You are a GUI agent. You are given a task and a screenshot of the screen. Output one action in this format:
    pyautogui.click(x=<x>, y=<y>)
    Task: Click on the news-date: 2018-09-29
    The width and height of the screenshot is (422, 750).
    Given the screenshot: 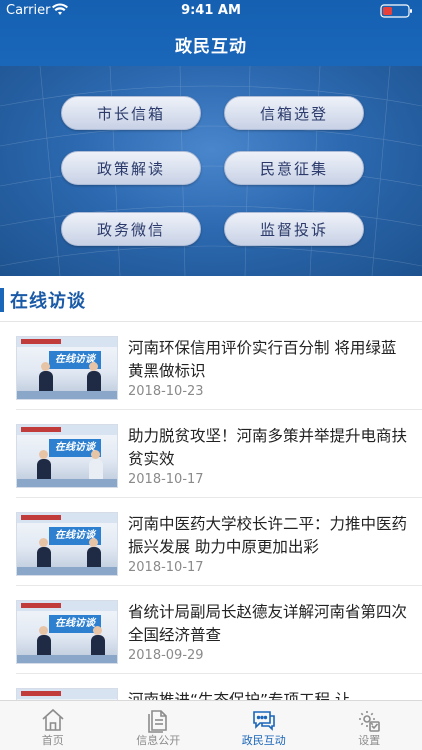 What is the action you would take?
    pyautogui.click(x=166, y=655)
    